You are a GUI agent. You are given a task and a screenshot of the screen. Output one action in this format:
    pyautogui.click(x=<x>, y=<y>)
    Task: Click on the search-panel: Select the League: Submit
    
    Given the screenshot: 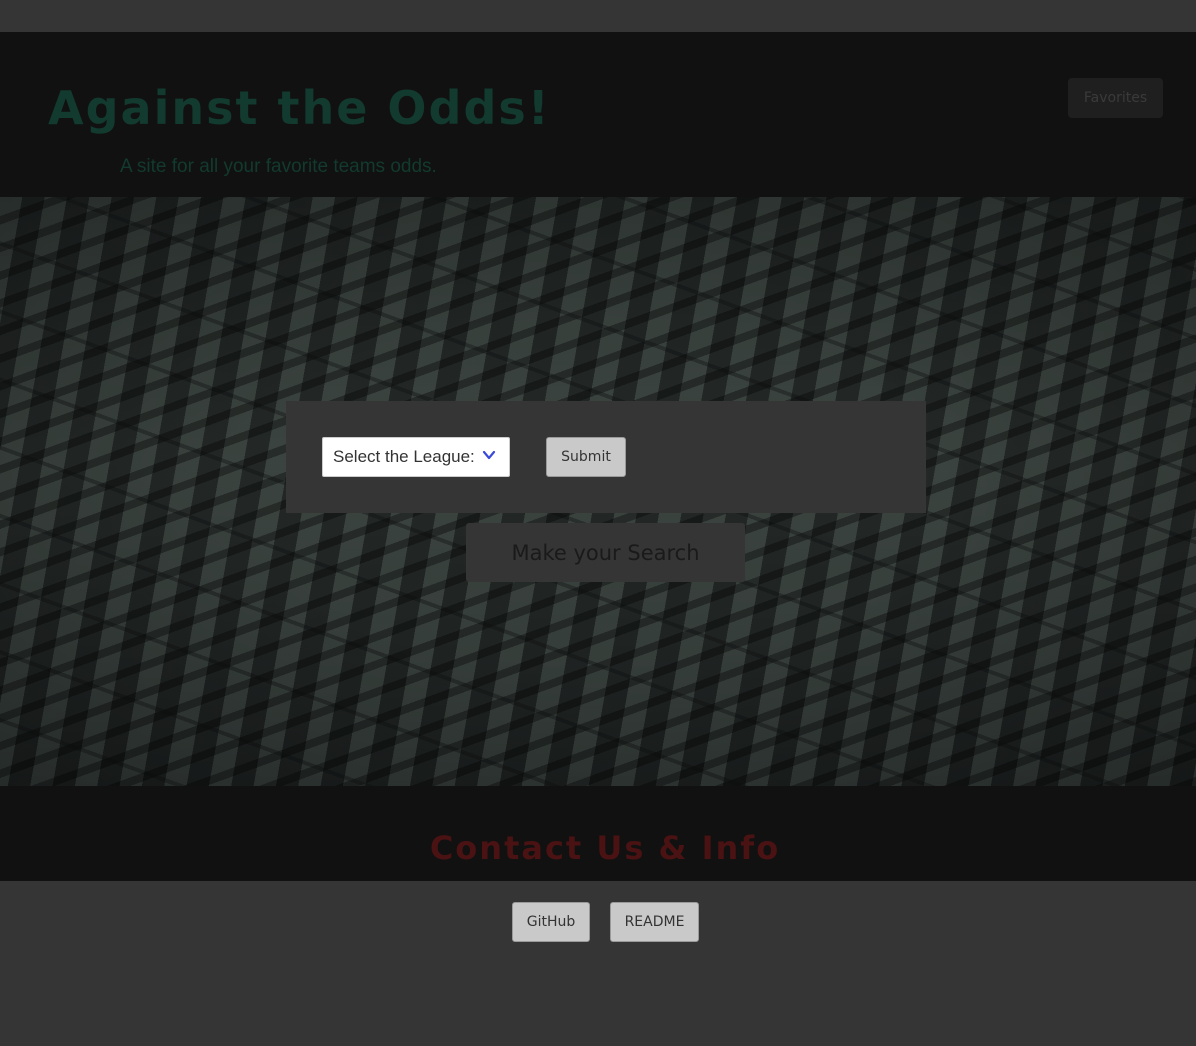 What is the action you would take?
    pyautogui.click(x=606, y=457)
    